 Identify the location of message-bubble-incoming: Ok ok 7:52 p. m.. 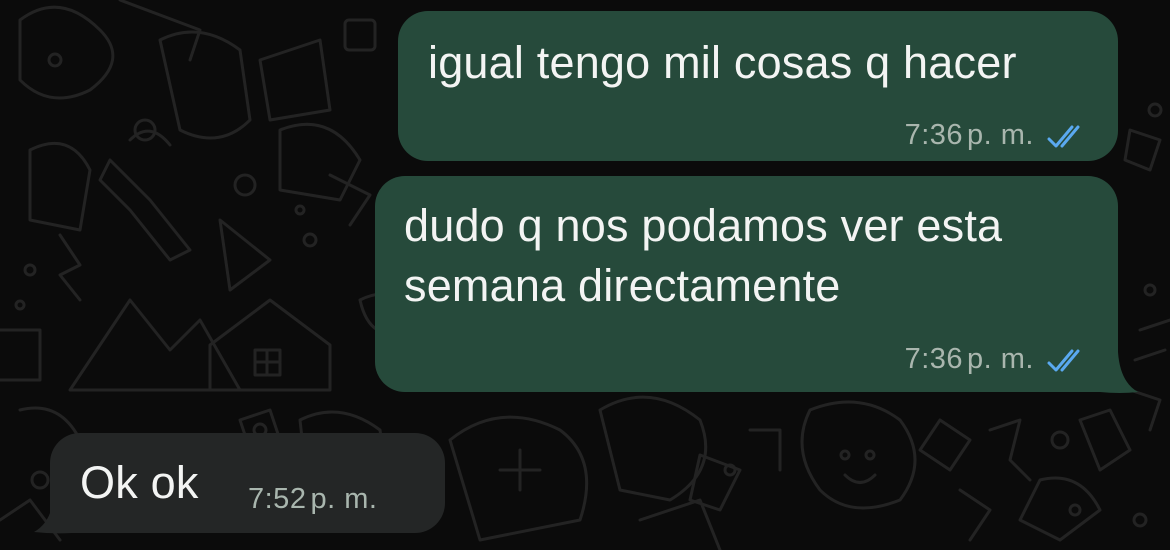
(247, 483).